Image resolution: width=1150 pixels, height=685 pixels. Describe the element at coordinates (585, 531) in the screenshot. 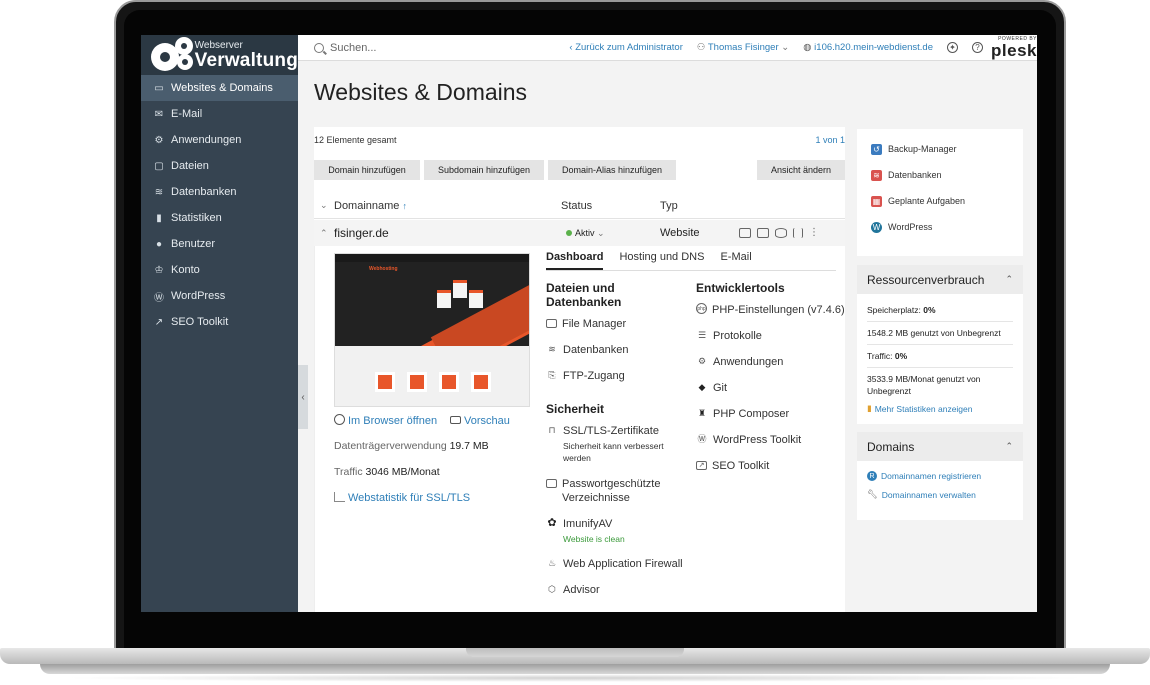

I see `imunifyav-link: ✿ ImunifyAV Website is clean` at that location.